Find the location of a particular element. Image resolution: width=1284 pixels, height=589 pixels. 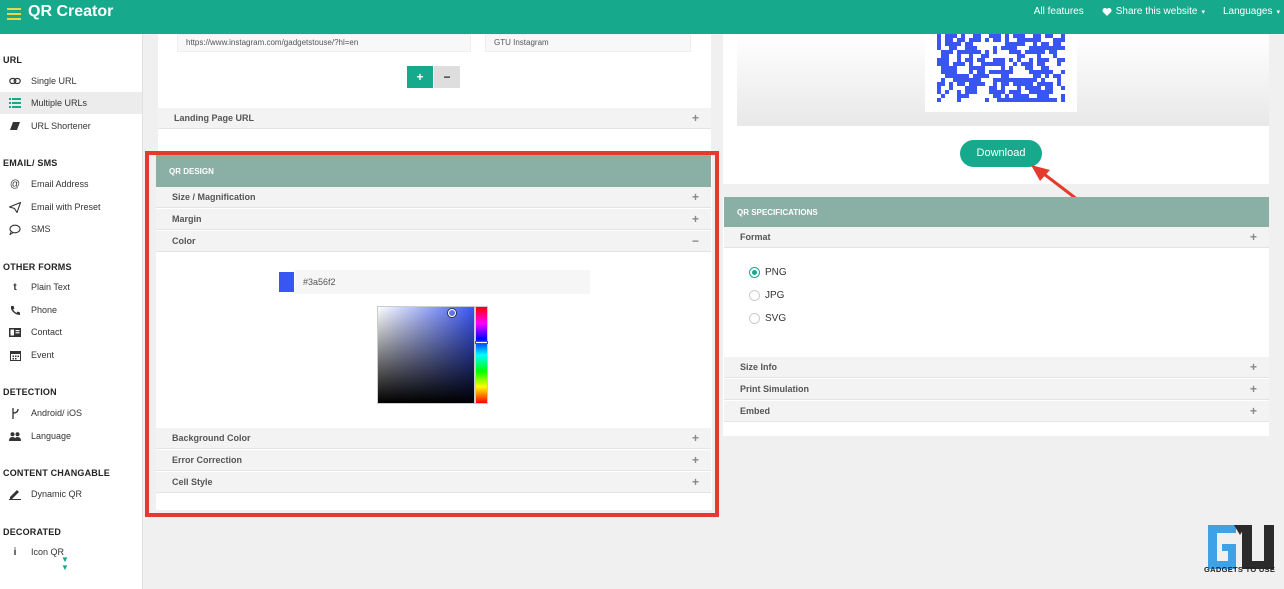

sidebar-item-android-ios: Android/ iOS is located at coordinates (71, 413).